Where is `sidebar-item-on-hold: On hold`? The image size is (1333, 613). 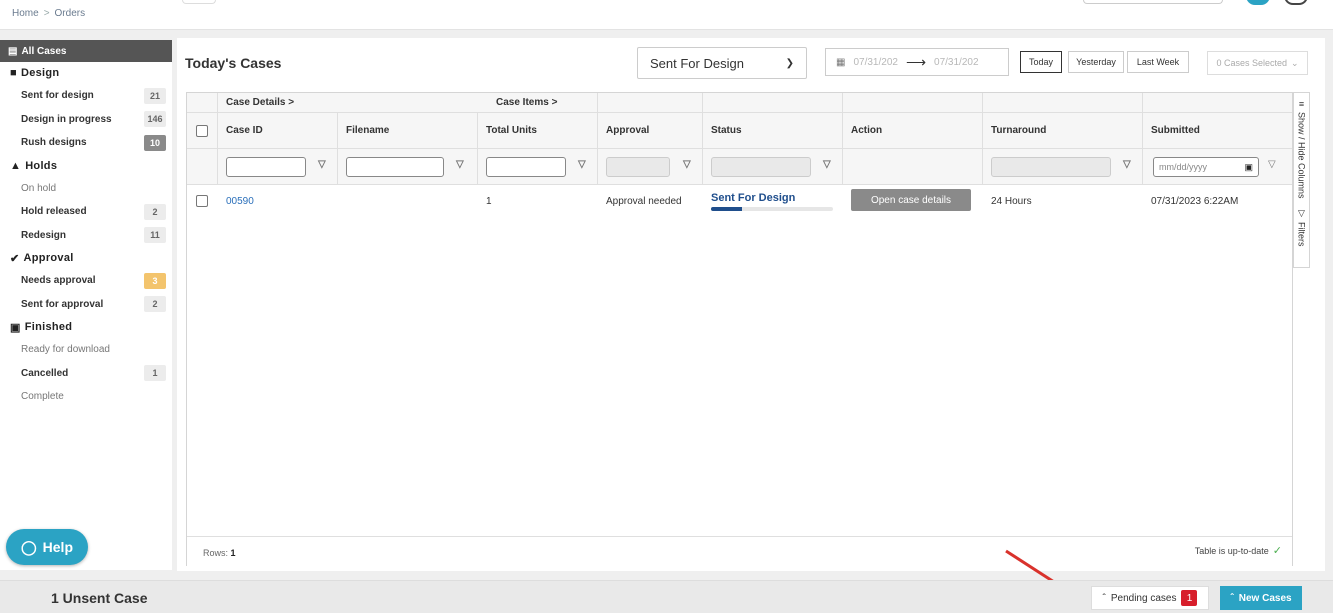 sidebar-item-on-hold: On hold is located at coordinates (86, 189).